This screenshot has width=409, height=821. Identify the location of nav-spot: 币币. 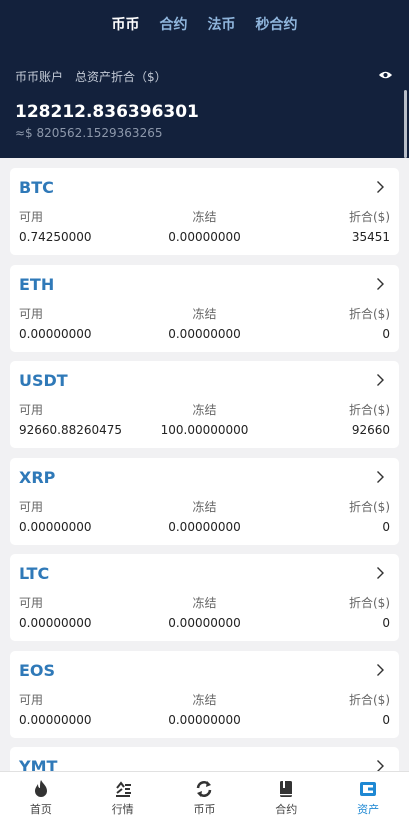
(205, 796).